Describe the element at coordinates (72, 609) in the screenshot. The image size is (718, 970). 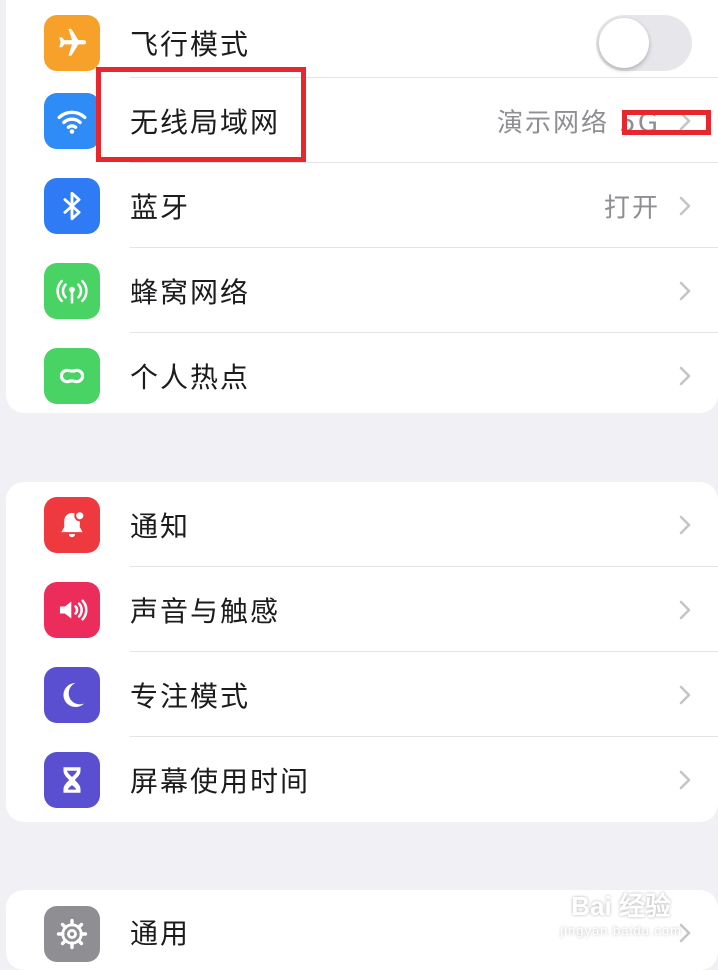
I see `speaker-icon` at that location.